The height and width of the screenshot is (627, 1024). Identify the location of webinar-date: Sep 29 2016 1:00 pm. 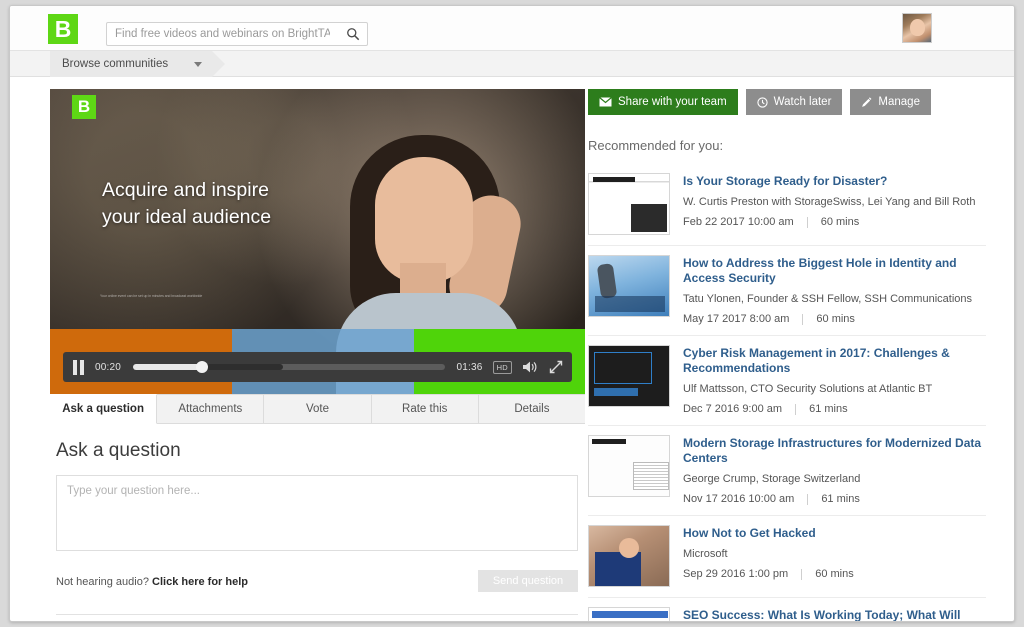
(736, 574).